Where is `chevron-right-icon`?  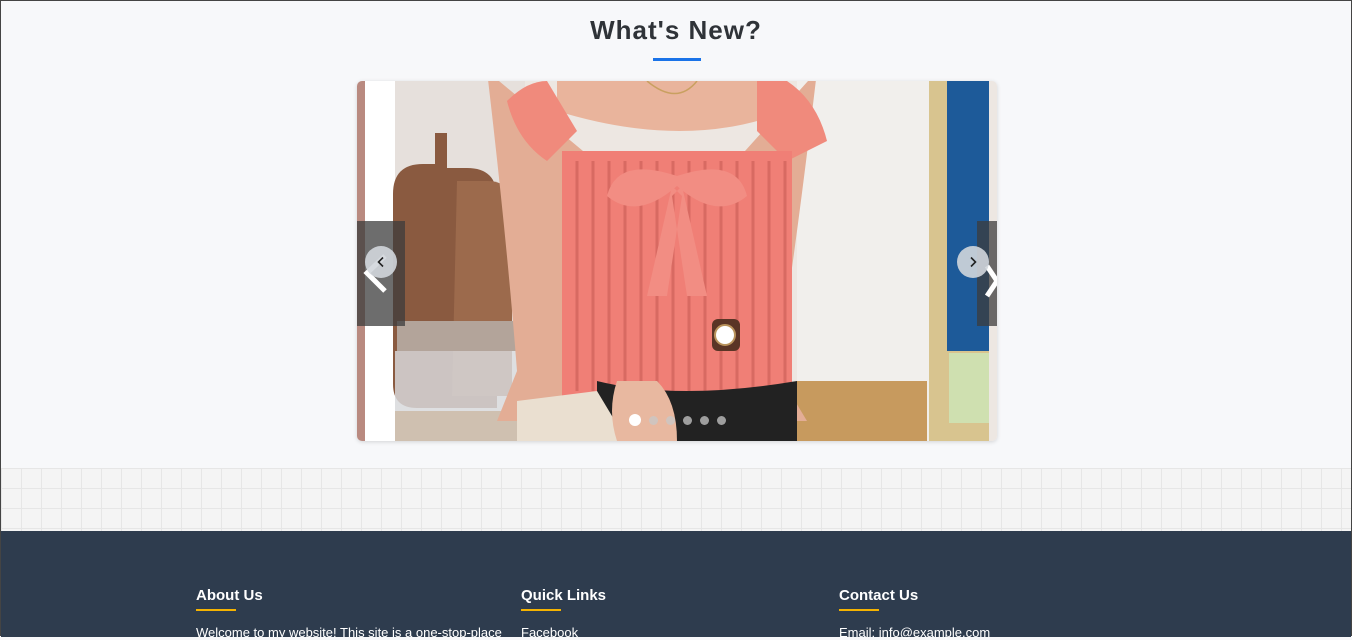 chevron-right-icon is located at coordinates (973, 262).